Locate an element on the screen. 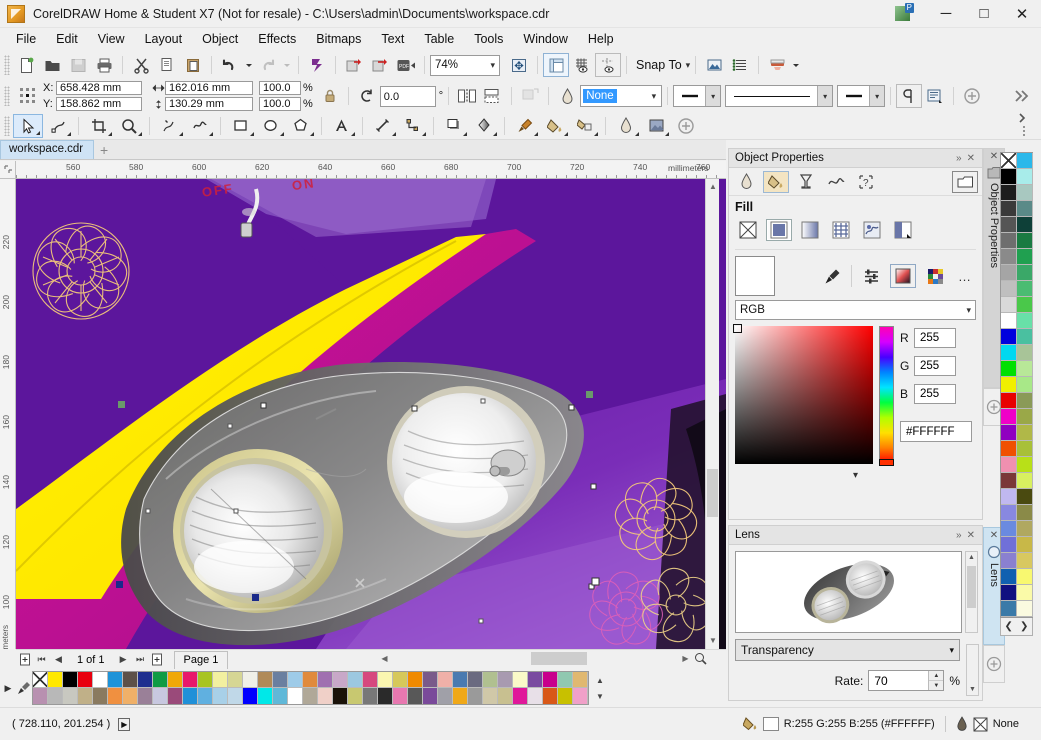 The width and height of the screenshot is (1041, 740). add-page-before-button is located at coordinates (24, 659).